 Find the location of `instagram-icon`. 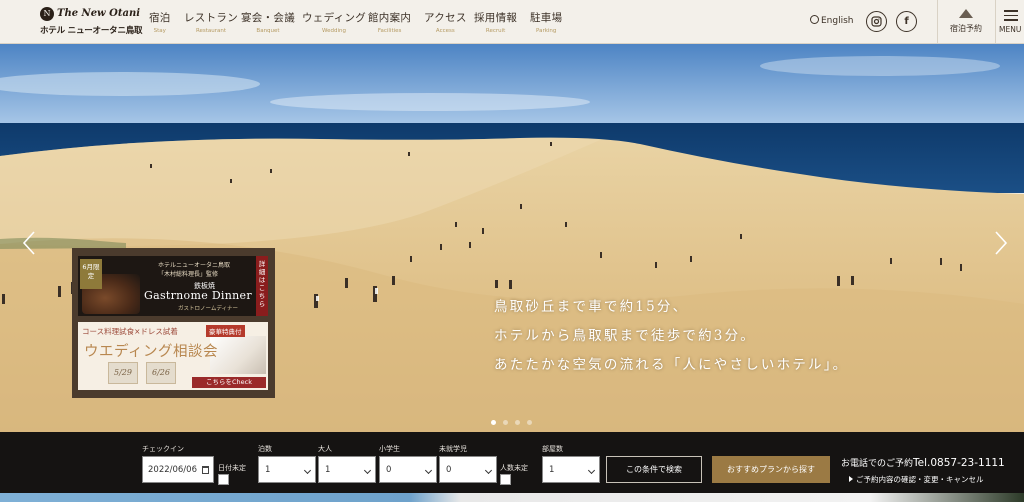

instagram-icon is located at coordinates (876, 21).